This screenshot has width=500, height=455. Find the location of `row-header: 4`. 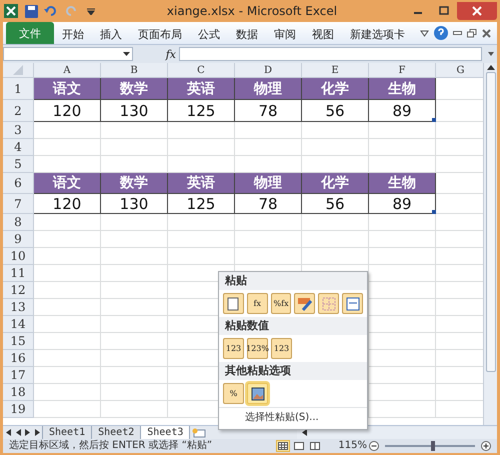

row-header: 4 is located at coordinates (18, 147).